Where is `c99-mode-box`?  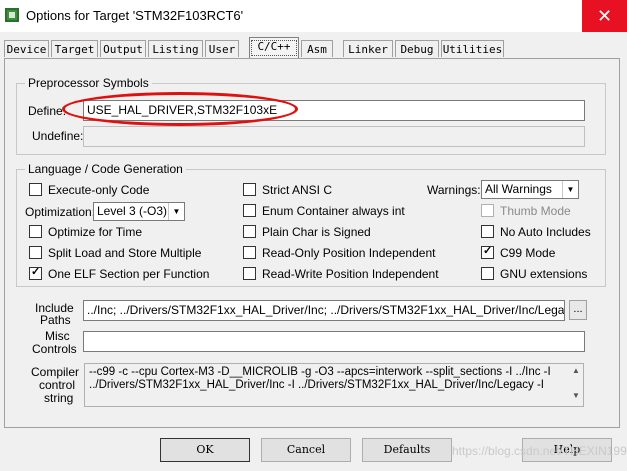
c99-mode-box is located at coordinates (487, 251).